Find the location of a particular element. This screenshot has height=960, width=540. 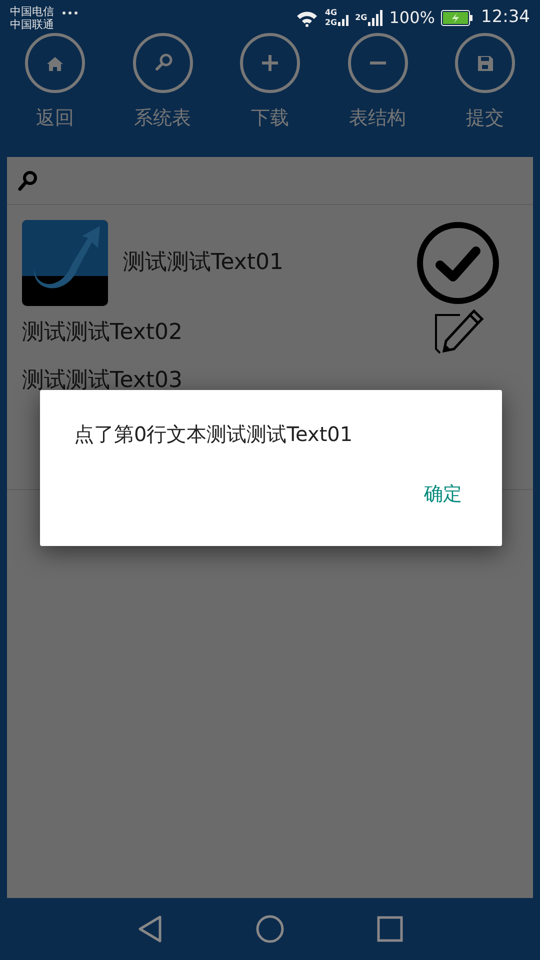

minus-icon is located at coordinates (377, 63).